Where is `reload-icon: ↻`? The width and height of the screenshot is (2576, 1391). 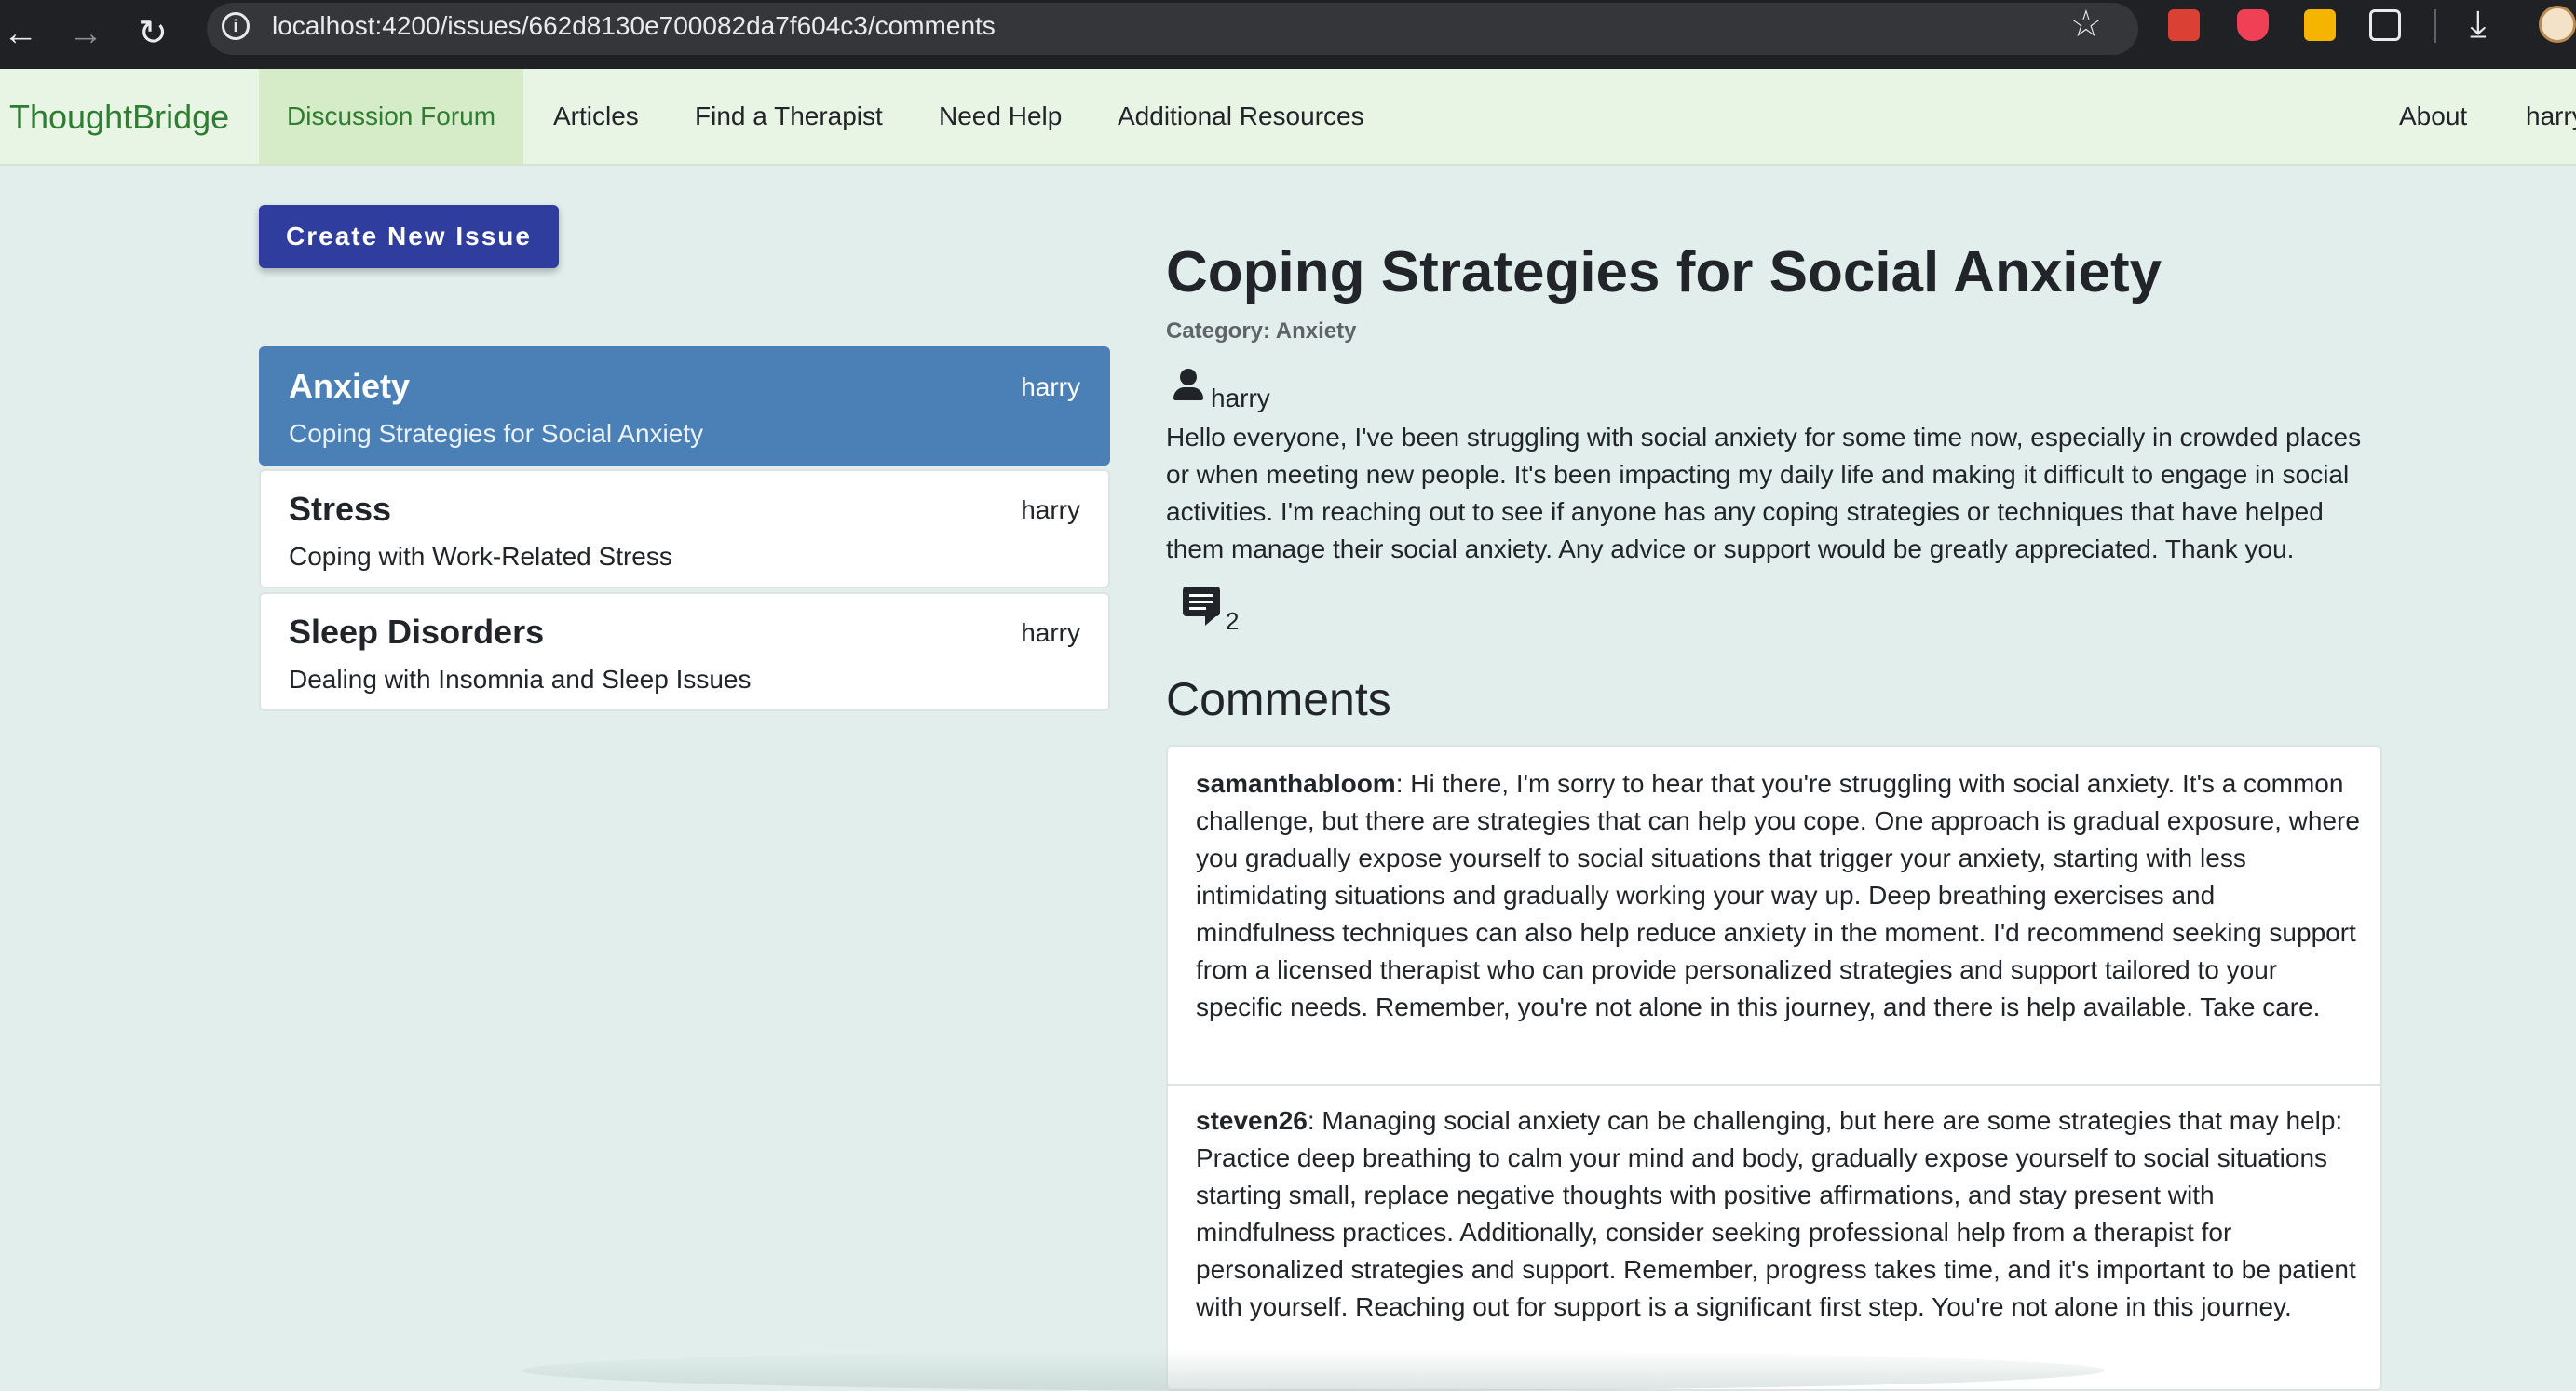
reload-icon: ↻ is located at coordinates (153, 34).